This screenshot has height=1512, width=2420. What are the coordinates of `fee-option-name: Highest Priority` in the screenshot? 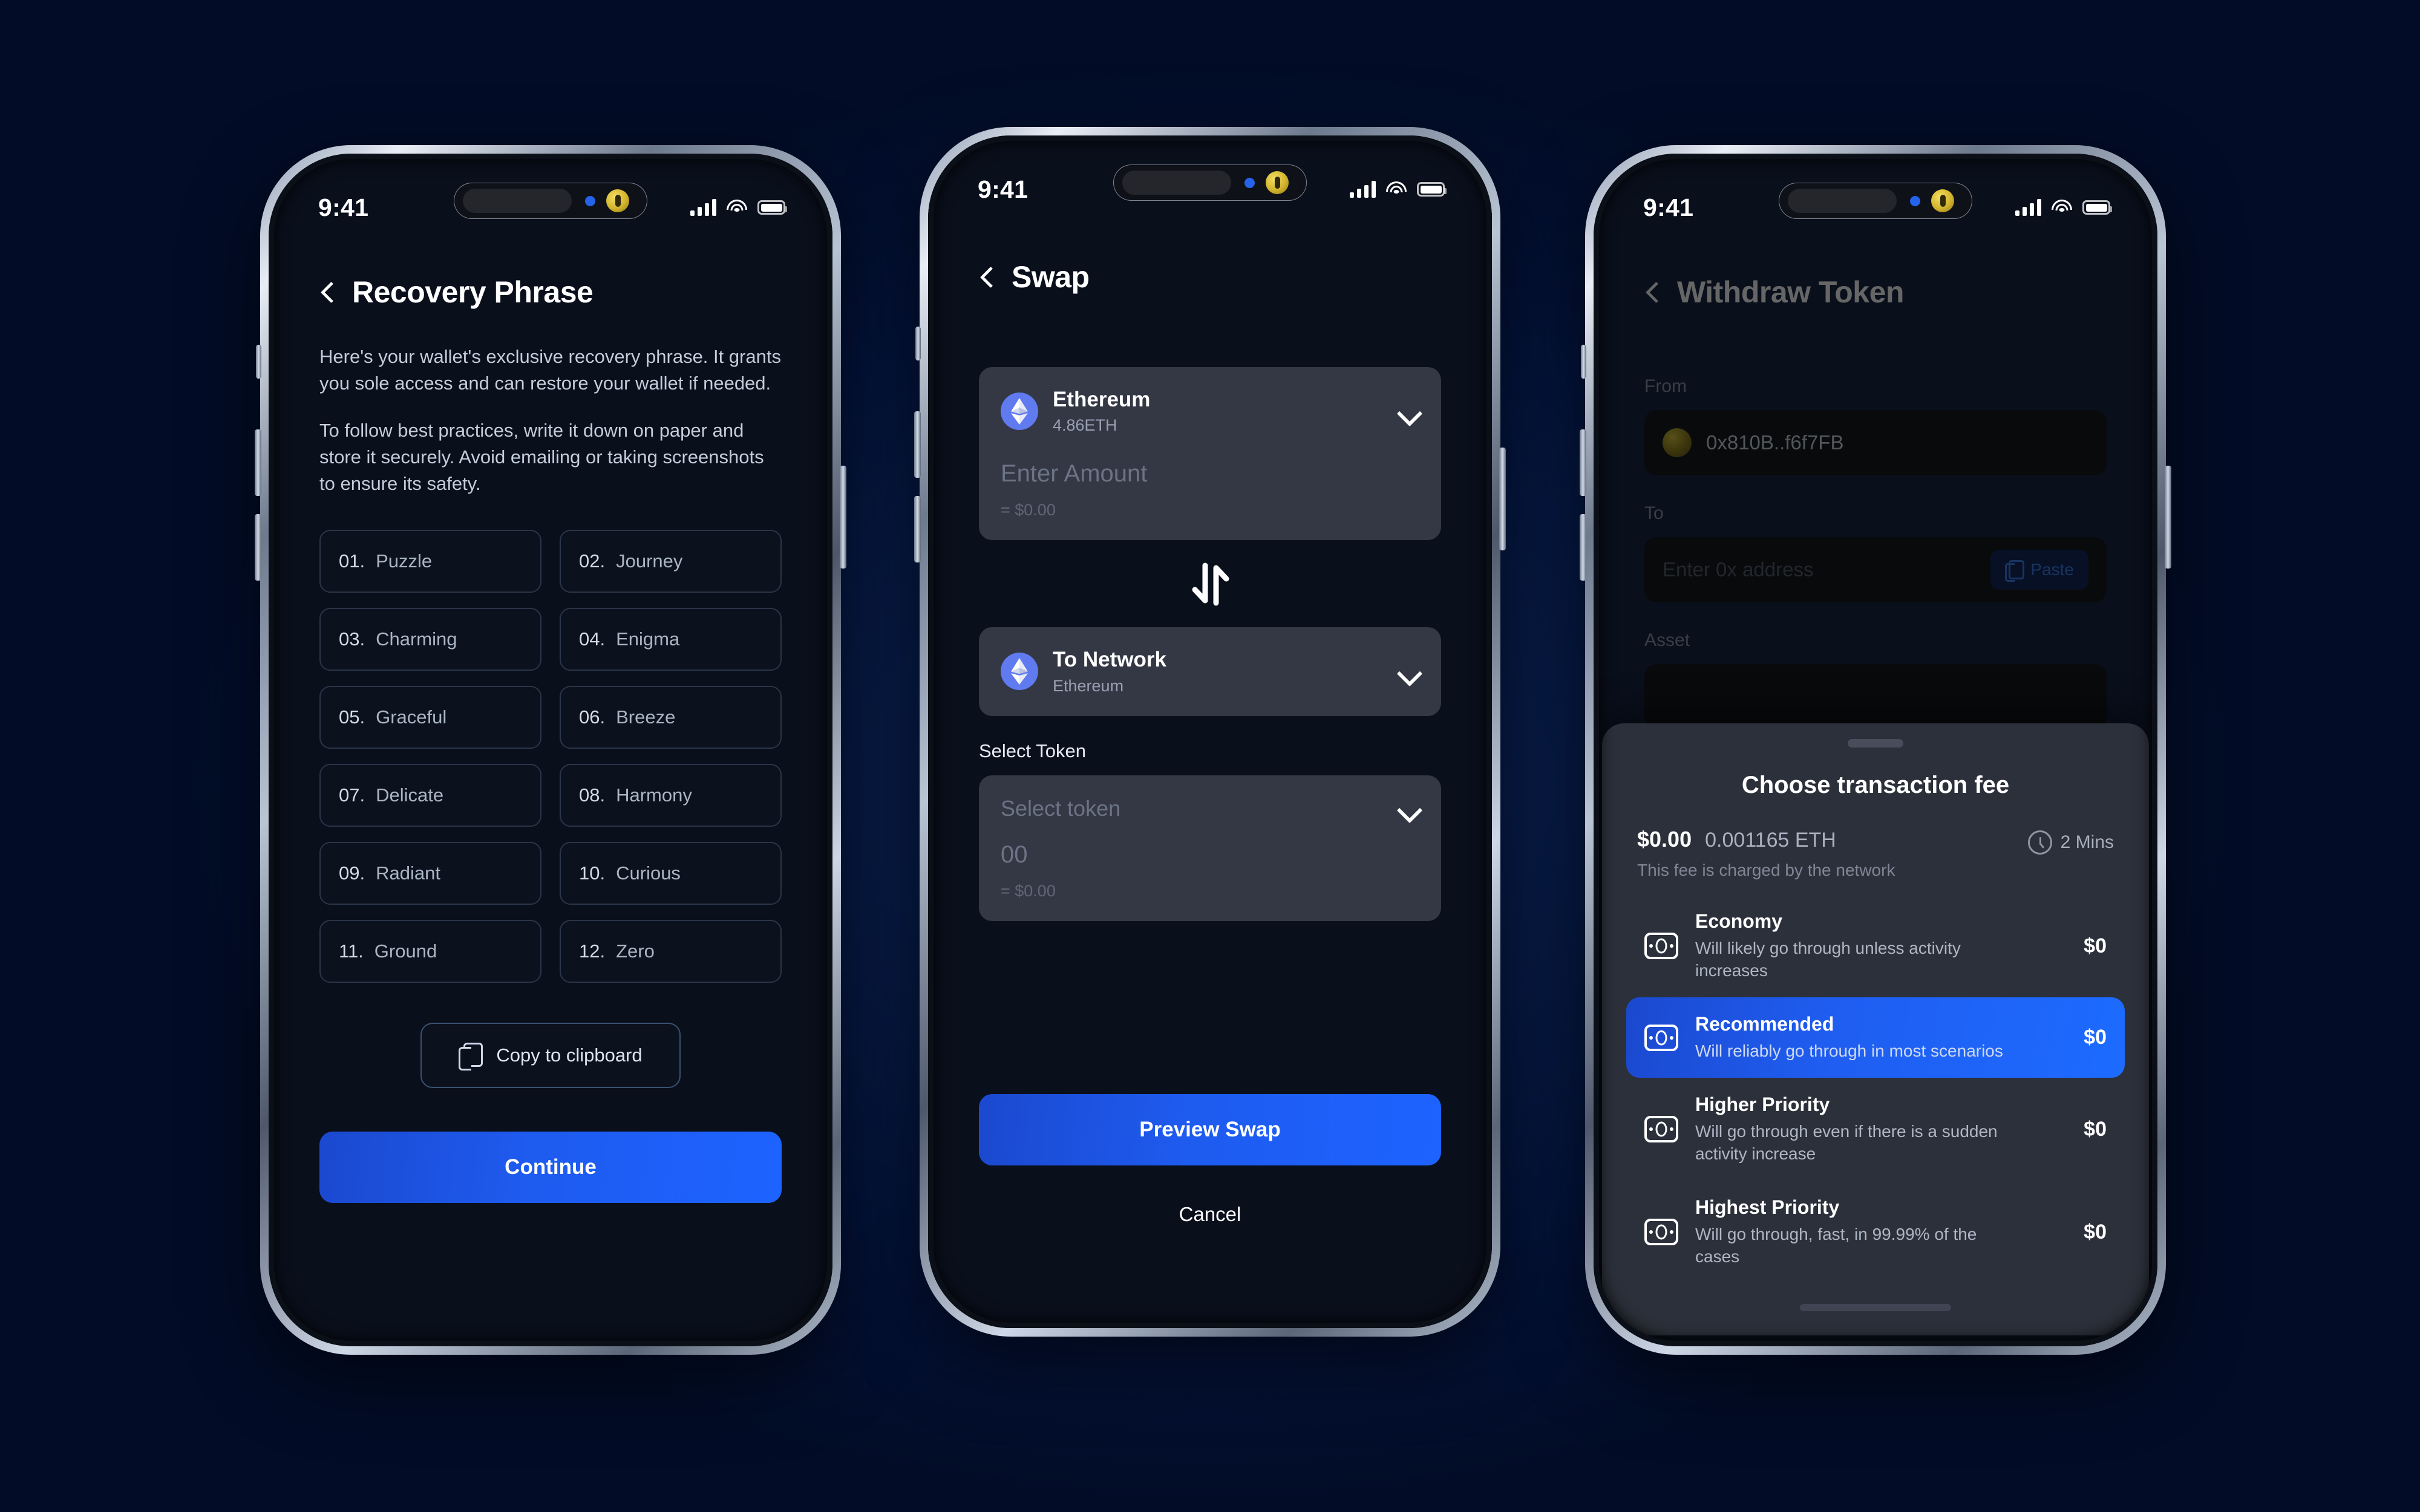 It's located at (1767, 1207).